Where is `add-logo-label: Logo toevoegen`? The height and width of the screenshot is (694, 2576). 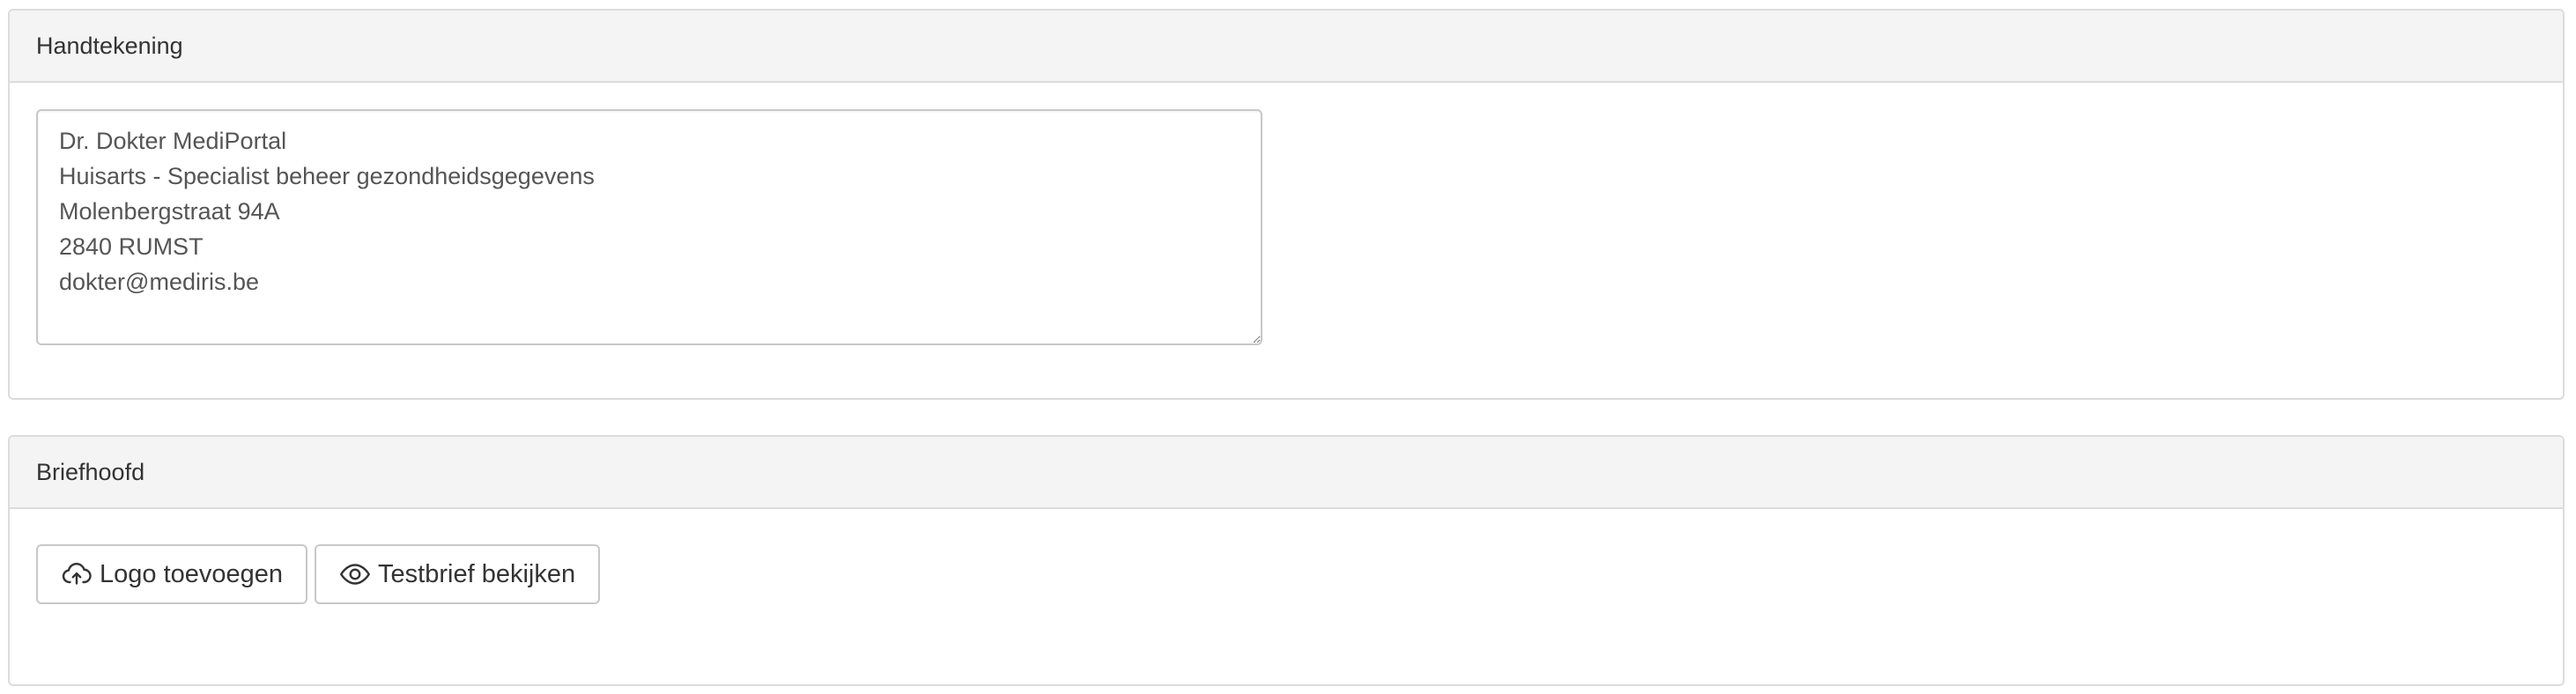
add-logo-label: Logo toevoegen is located at coordinates (192, 573).